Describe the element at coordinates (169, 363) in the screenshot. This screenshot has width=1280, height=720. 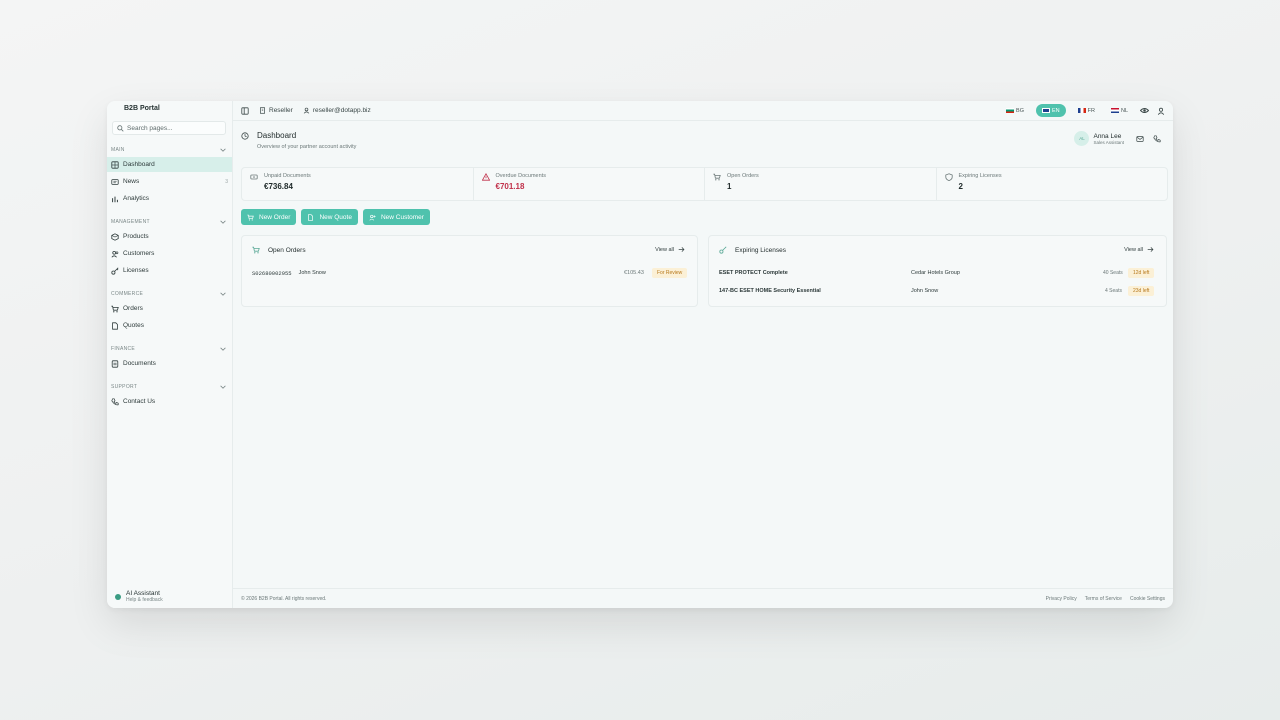
I see `sidebar-item-documents: Documents` at that location.